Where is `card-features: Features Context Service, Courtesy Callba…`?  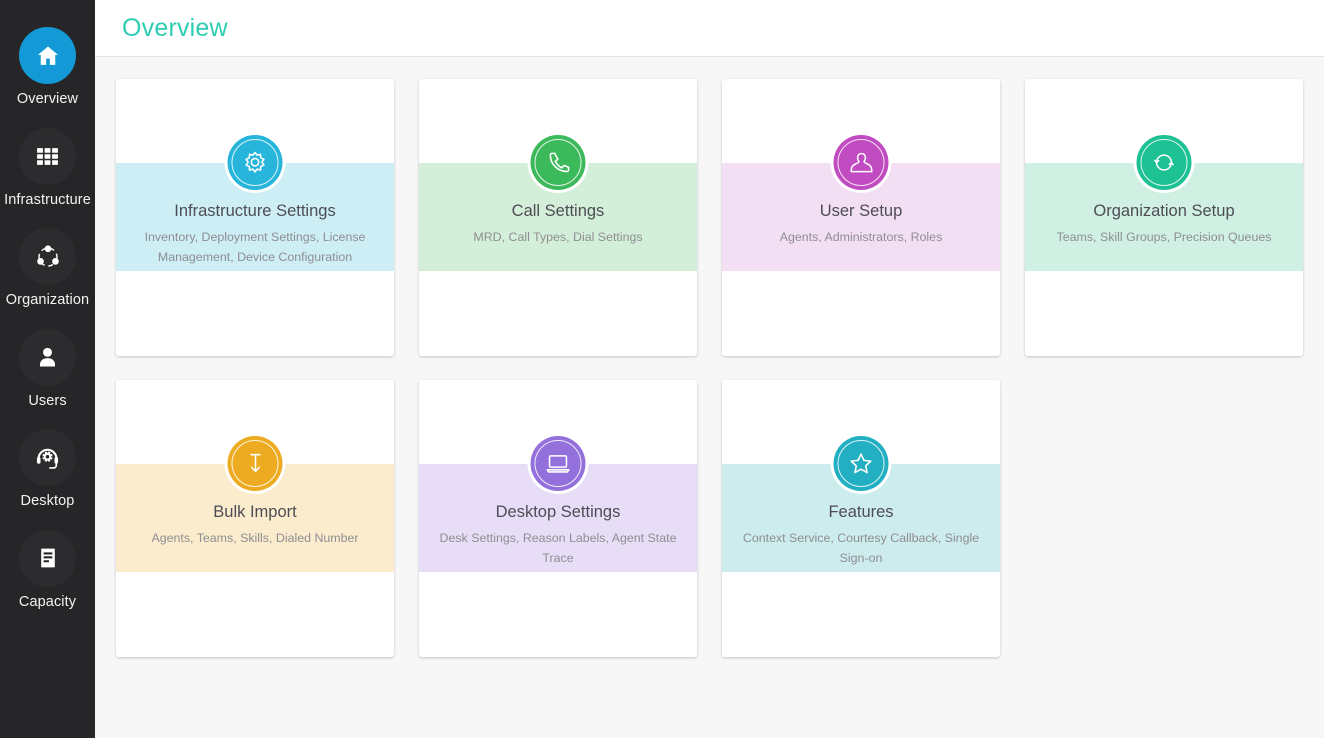 card-features: Features Context Service, Courtesy Callba… is located at coordinates (861, 518).